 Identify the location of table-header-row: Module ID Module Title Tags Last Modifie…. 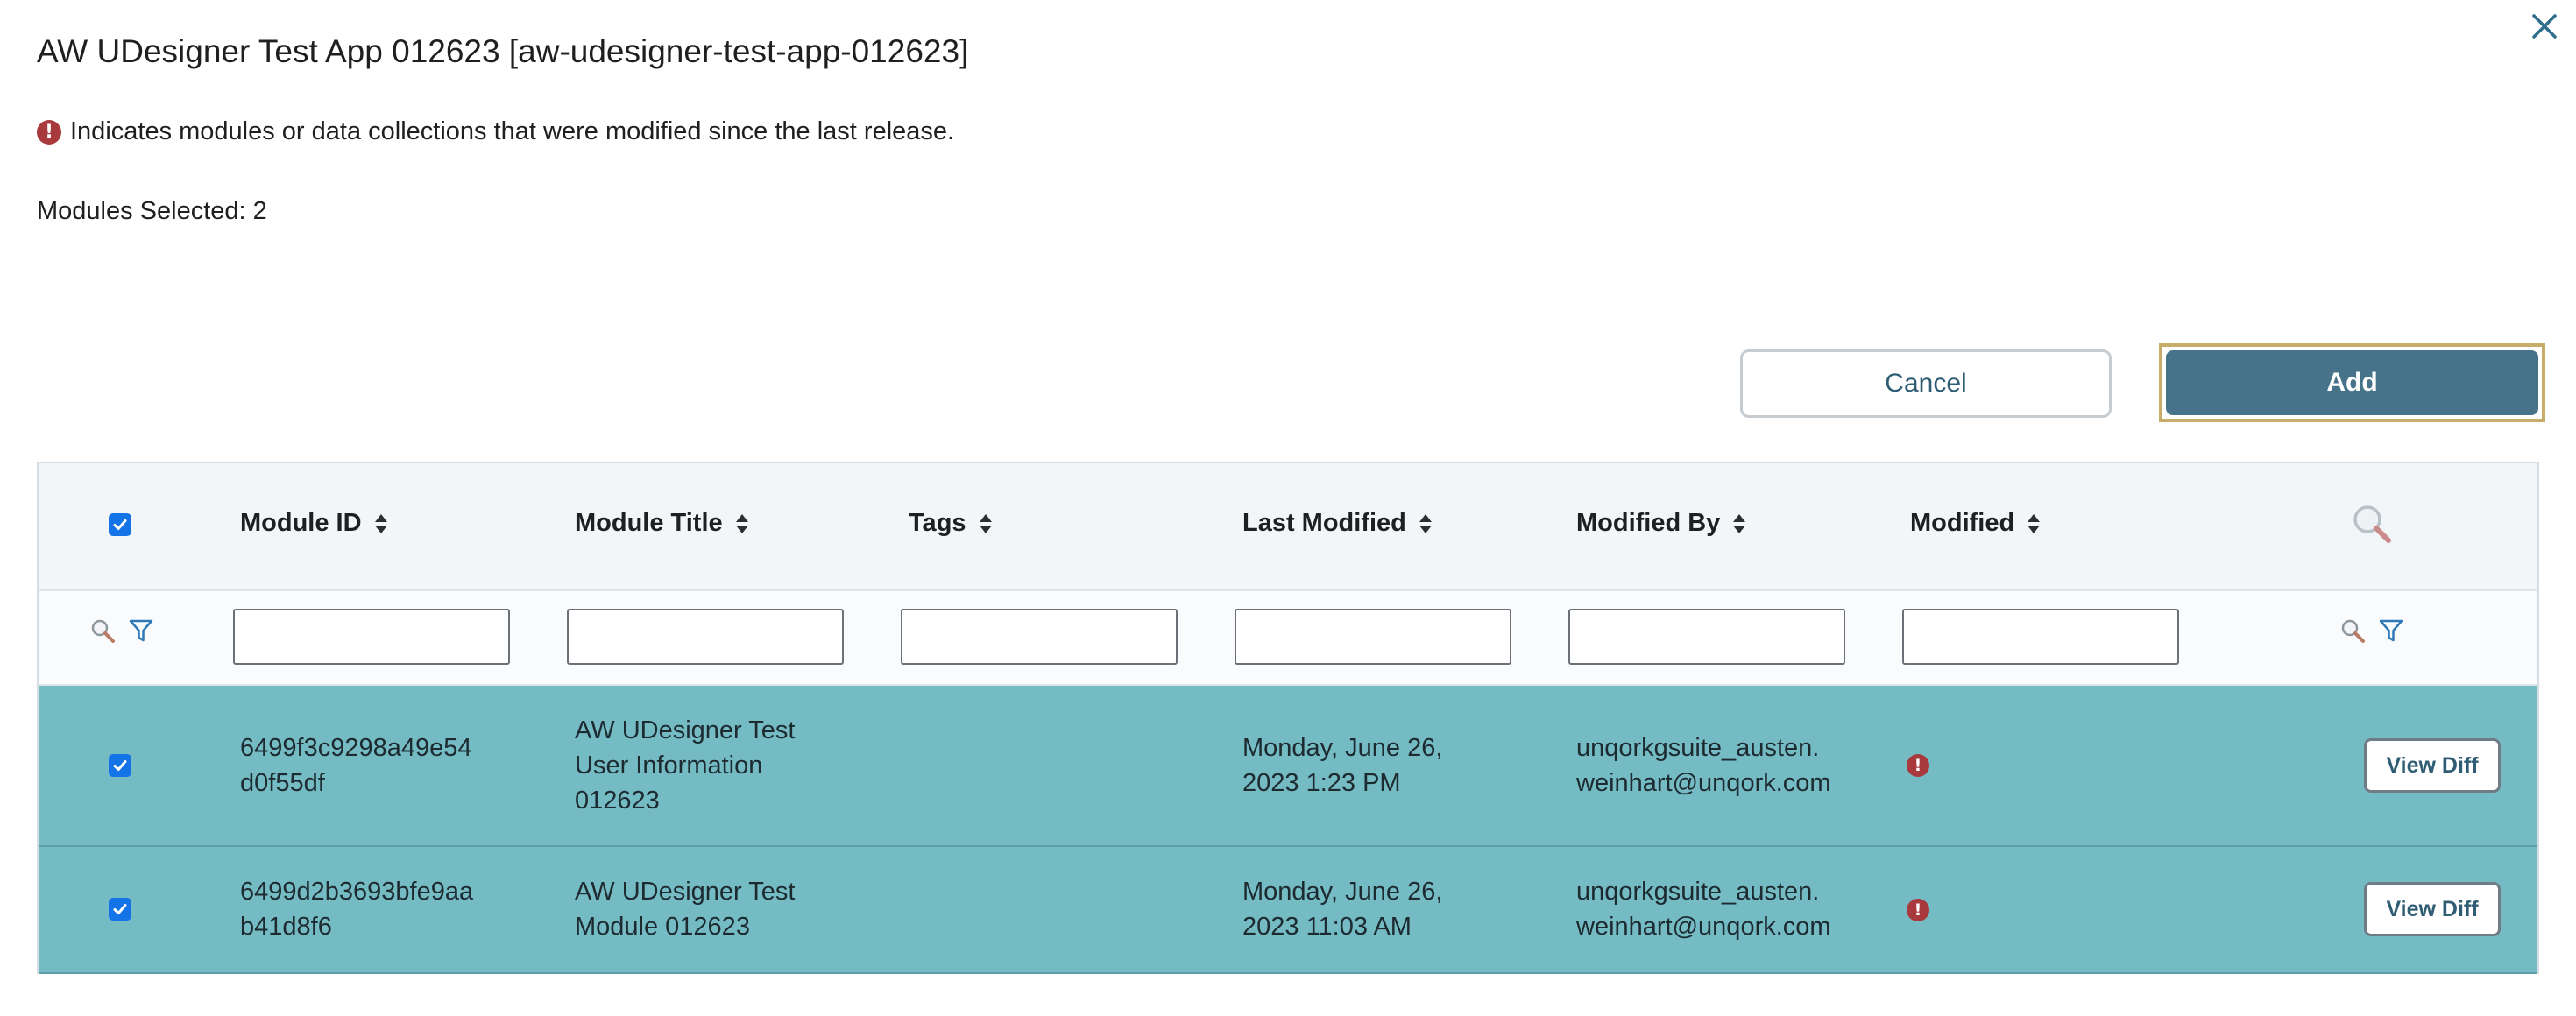
(1288, 527).